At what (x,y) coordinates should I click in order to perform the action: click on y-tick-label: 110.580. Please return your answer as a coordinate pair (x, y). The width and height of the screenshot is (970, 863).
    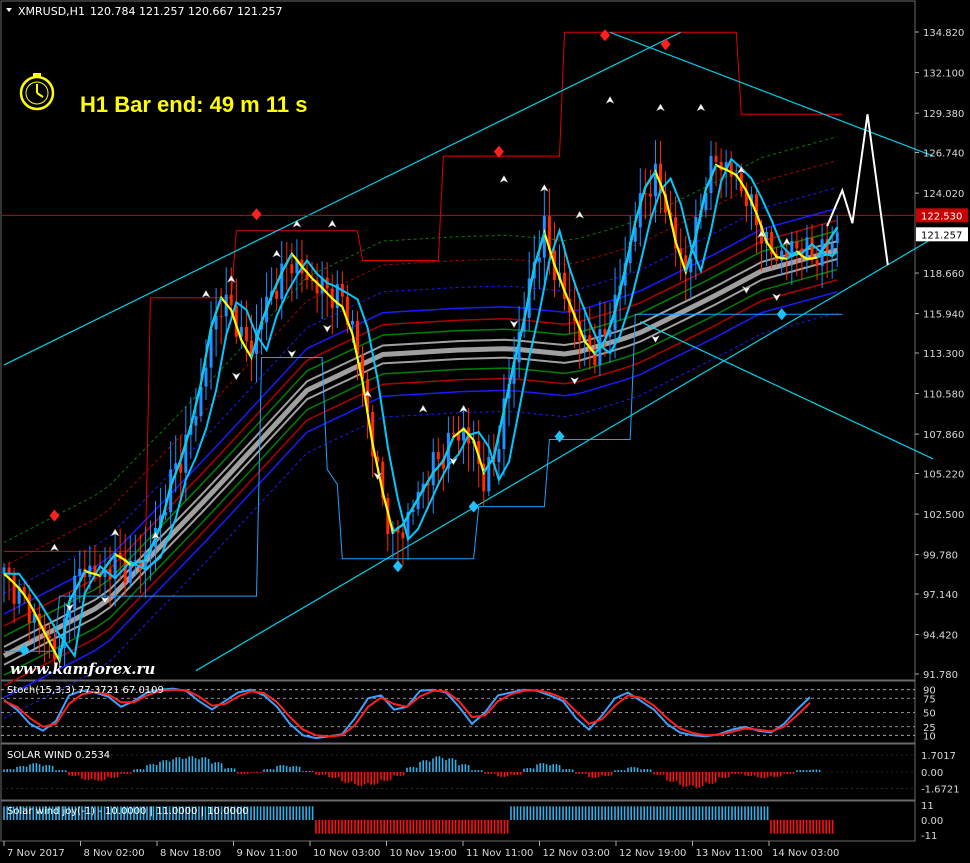
    Looking at the image, I should click on (943, 395).